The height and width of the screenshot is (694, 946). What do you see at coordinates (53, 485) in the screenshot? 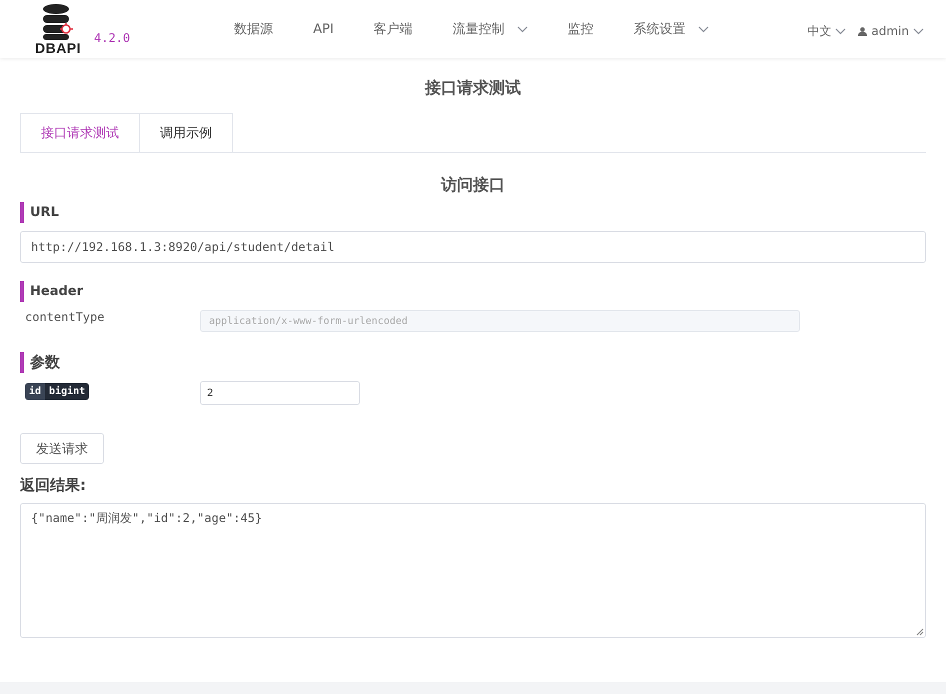
I see `result-label: 返回结果:` at bounding box center [53, 485].